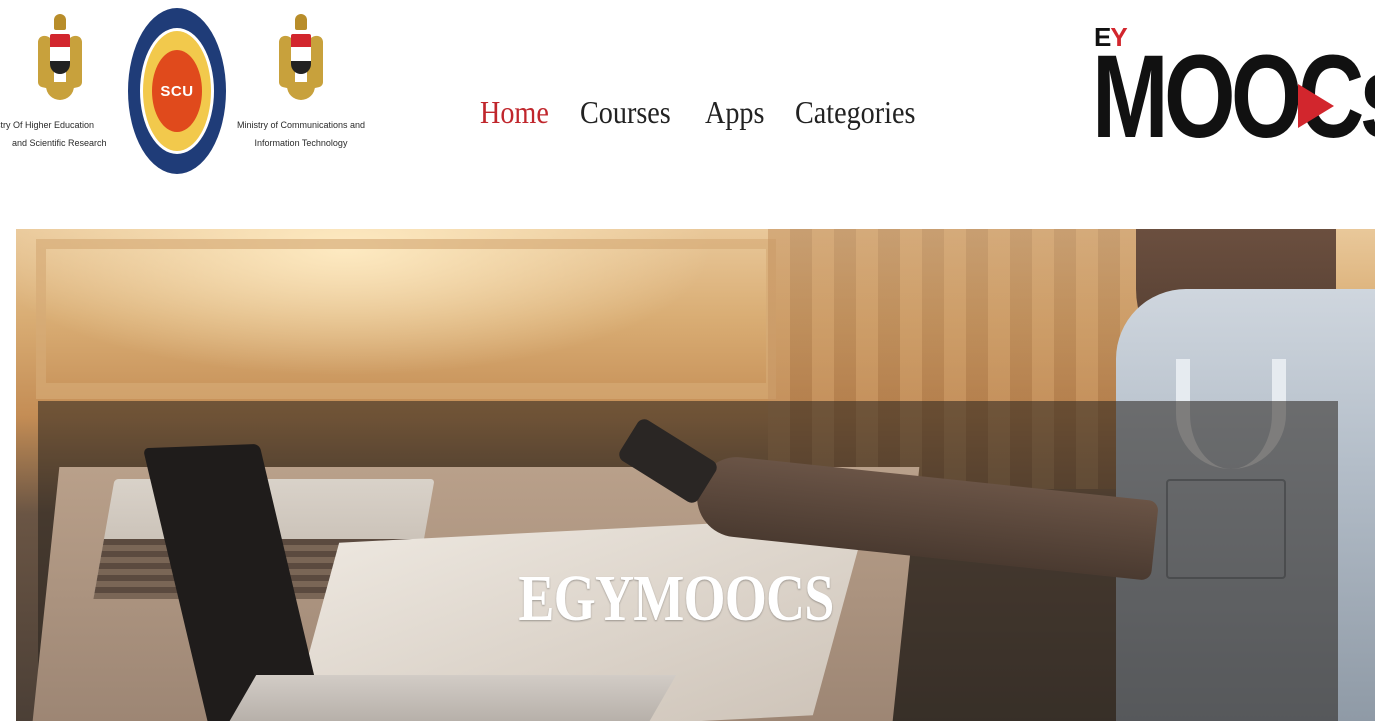 The image size is (1375, 721). I want to click on hero-laptop-keyboard, so click(446, 698).